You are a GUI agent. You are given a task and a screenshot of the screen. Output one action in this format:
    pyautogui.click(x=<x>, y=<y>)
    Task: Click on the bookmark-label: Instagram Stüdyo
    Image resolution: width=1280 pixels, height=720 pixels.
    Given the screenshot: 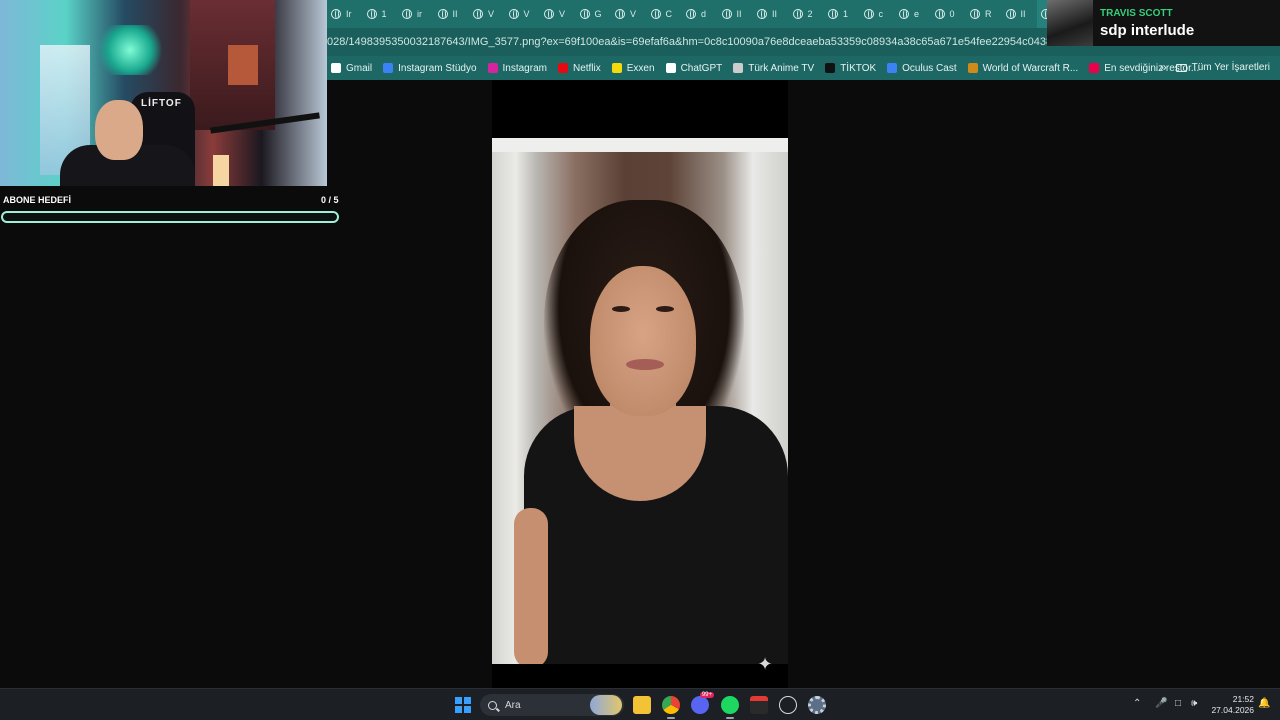 What is the action you would take?
    pyautogui.click(x=437, y=68)
    